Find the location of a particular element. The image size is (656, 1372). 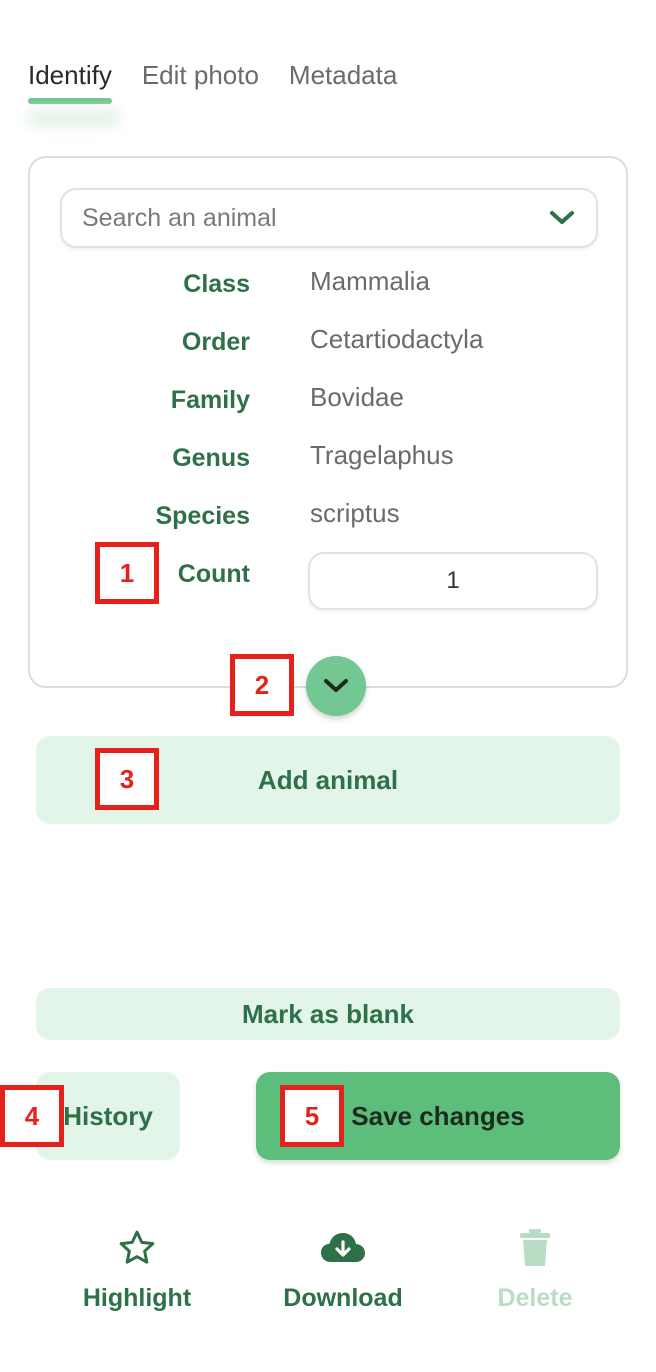

taxonomy-row-order: Order Cetartiodactyla is located at coordinates (330, 346).